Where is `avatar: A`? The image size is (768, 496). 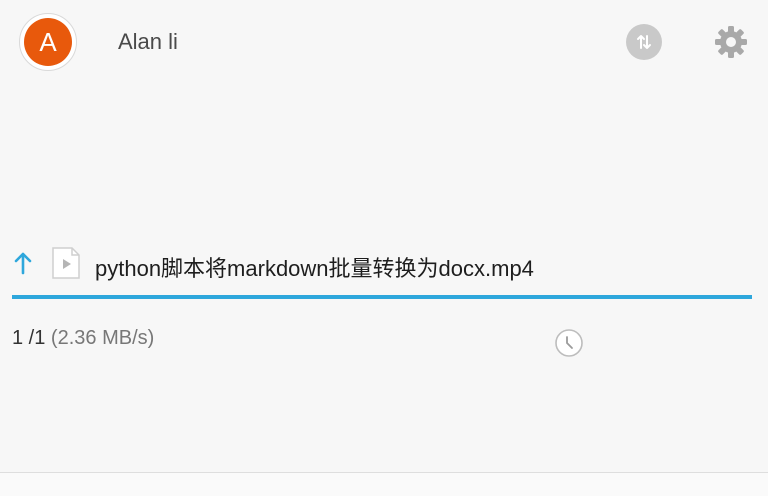 avatar: A is located at coordinates (48, 42).